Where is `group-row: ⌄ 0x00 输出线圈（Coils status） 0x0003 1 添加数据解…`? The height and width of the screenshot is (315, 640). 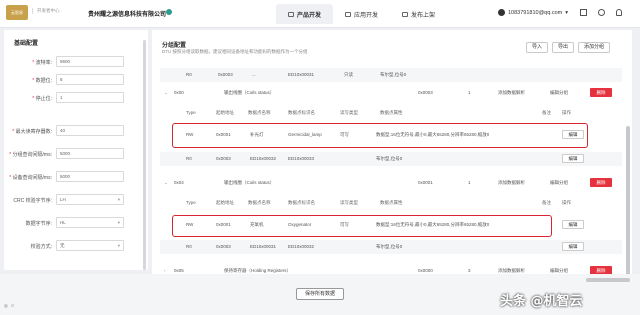
group-row: ⌄ 0x00 输出线圈（Coils status） 0x0003 1 添加数据解… is located at coordinates (391, 93).